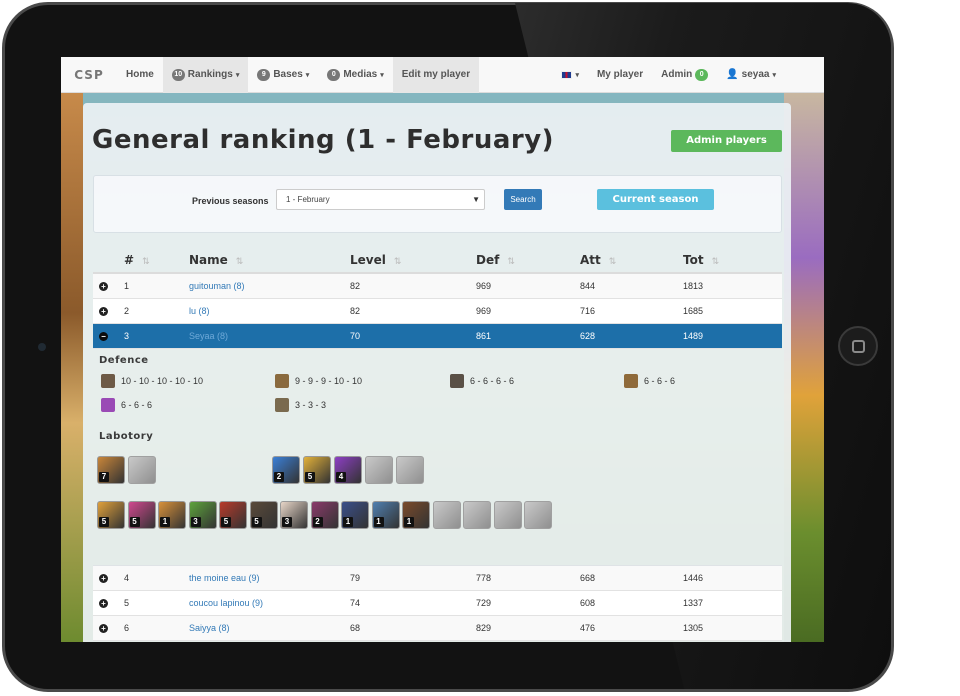 The image size is (960, 696). I want to click on lightning-spell-icon: 2, so click(286, 470).